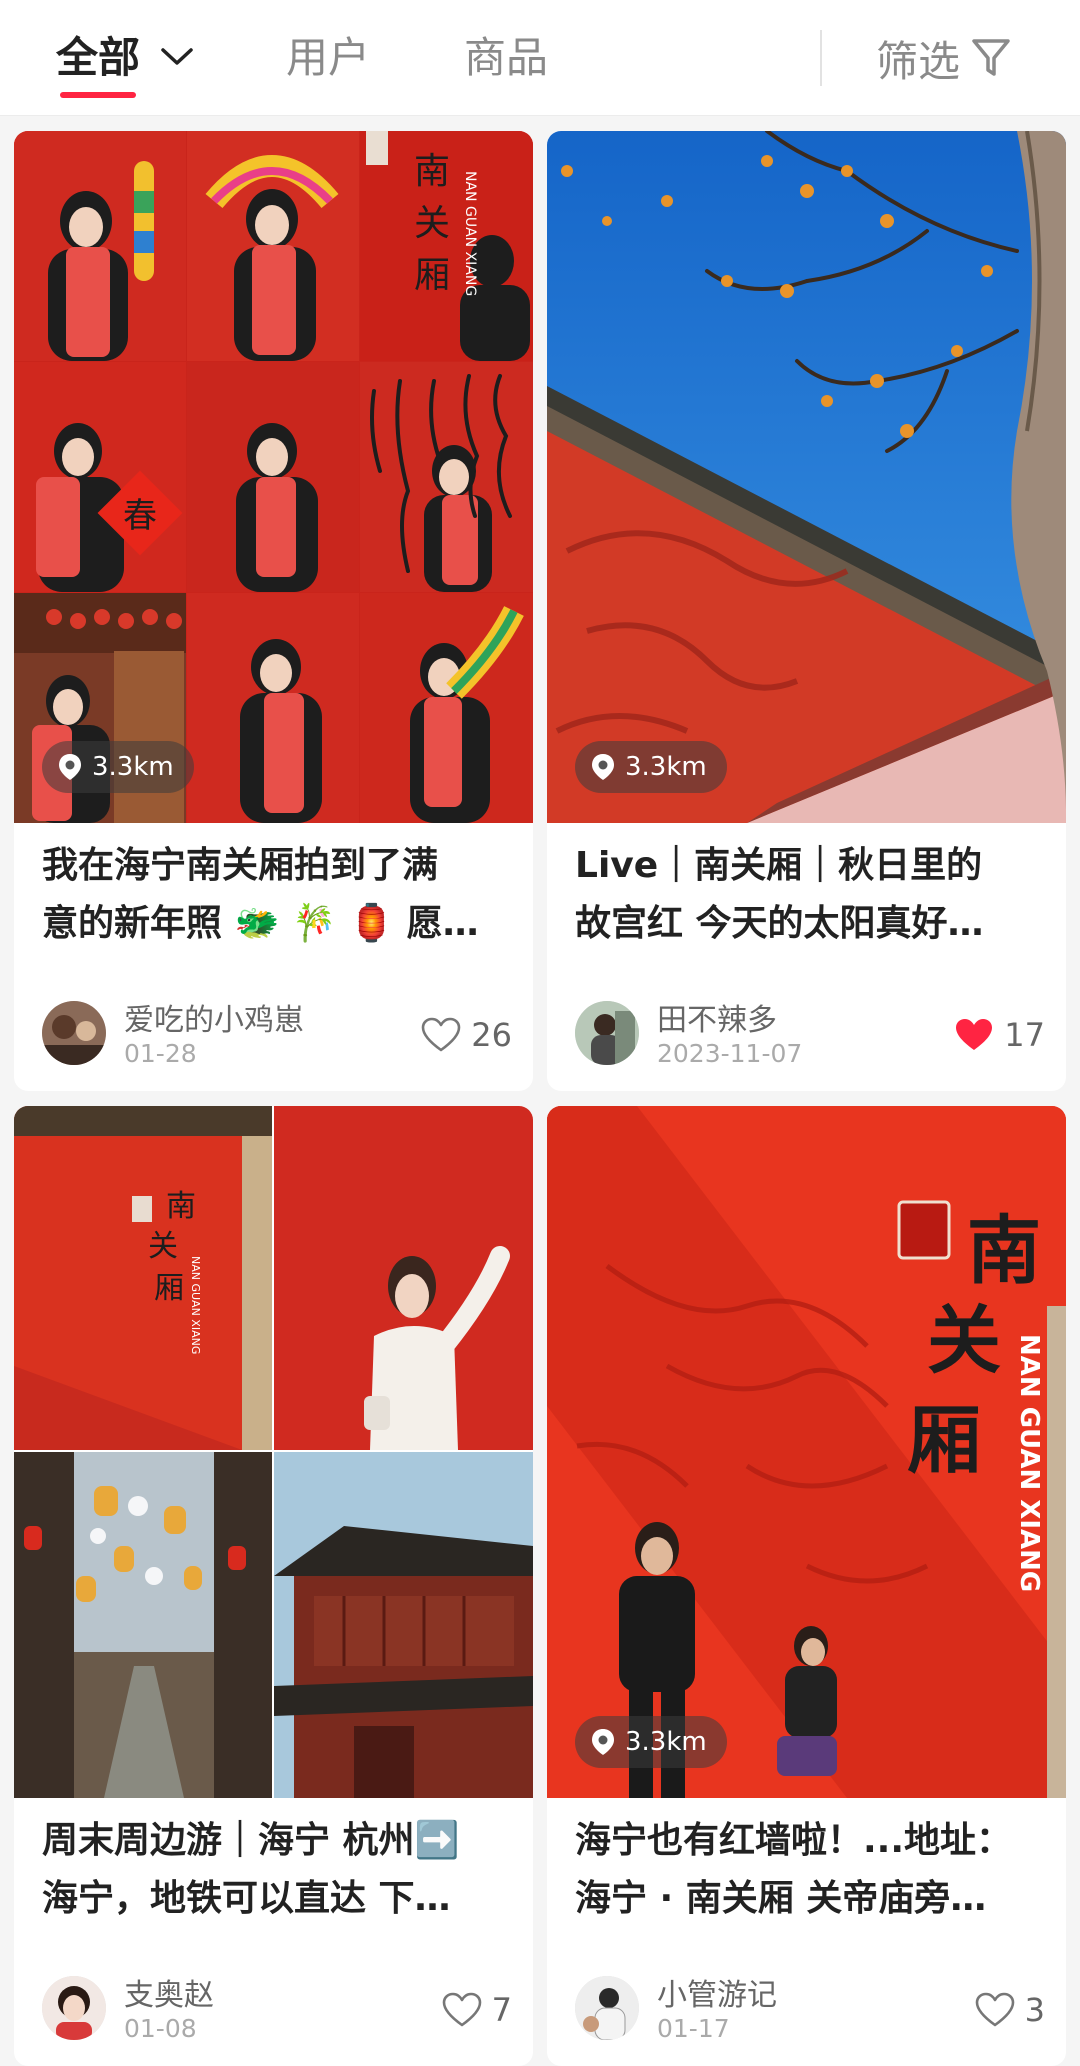  I want to click on like-button: 3, so click(1010, 2010).